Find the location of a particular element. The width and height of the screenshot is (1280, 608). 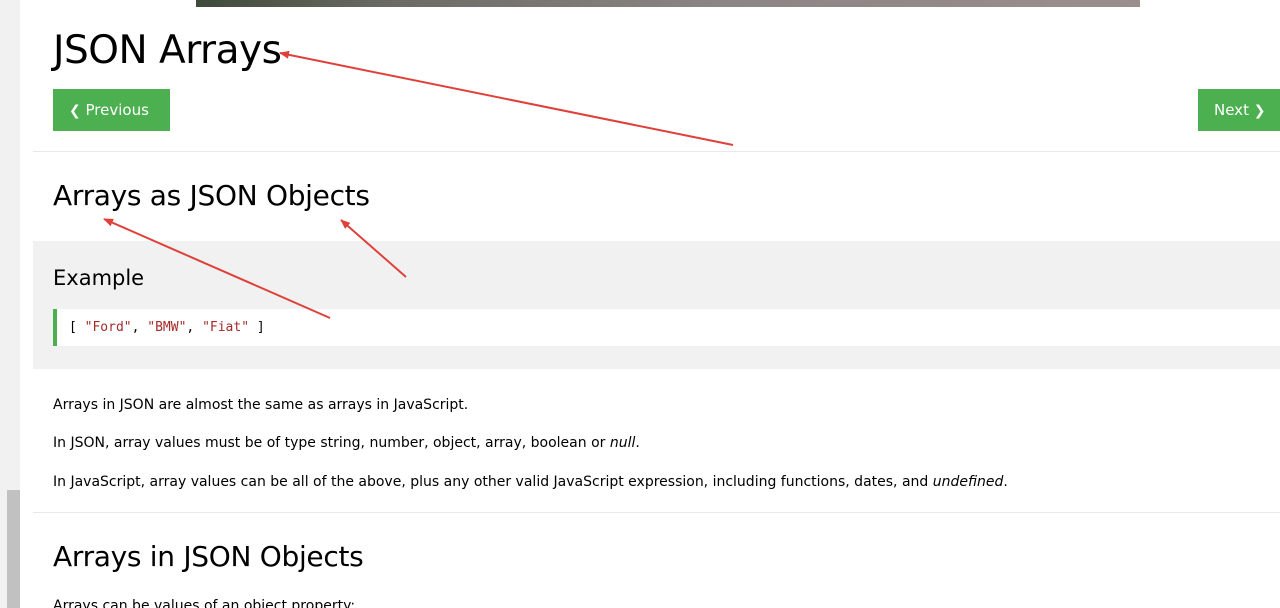

chevron-right-icon: ❯ is located at coordinates (1259, 111).